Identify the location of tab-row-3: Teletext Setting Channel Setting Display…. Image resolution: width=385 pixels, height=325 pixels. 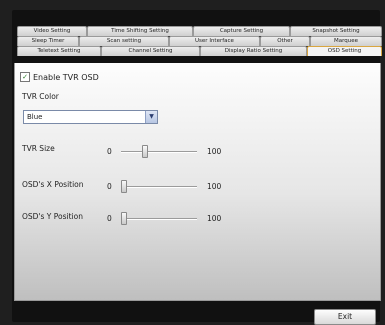
(199, 51).